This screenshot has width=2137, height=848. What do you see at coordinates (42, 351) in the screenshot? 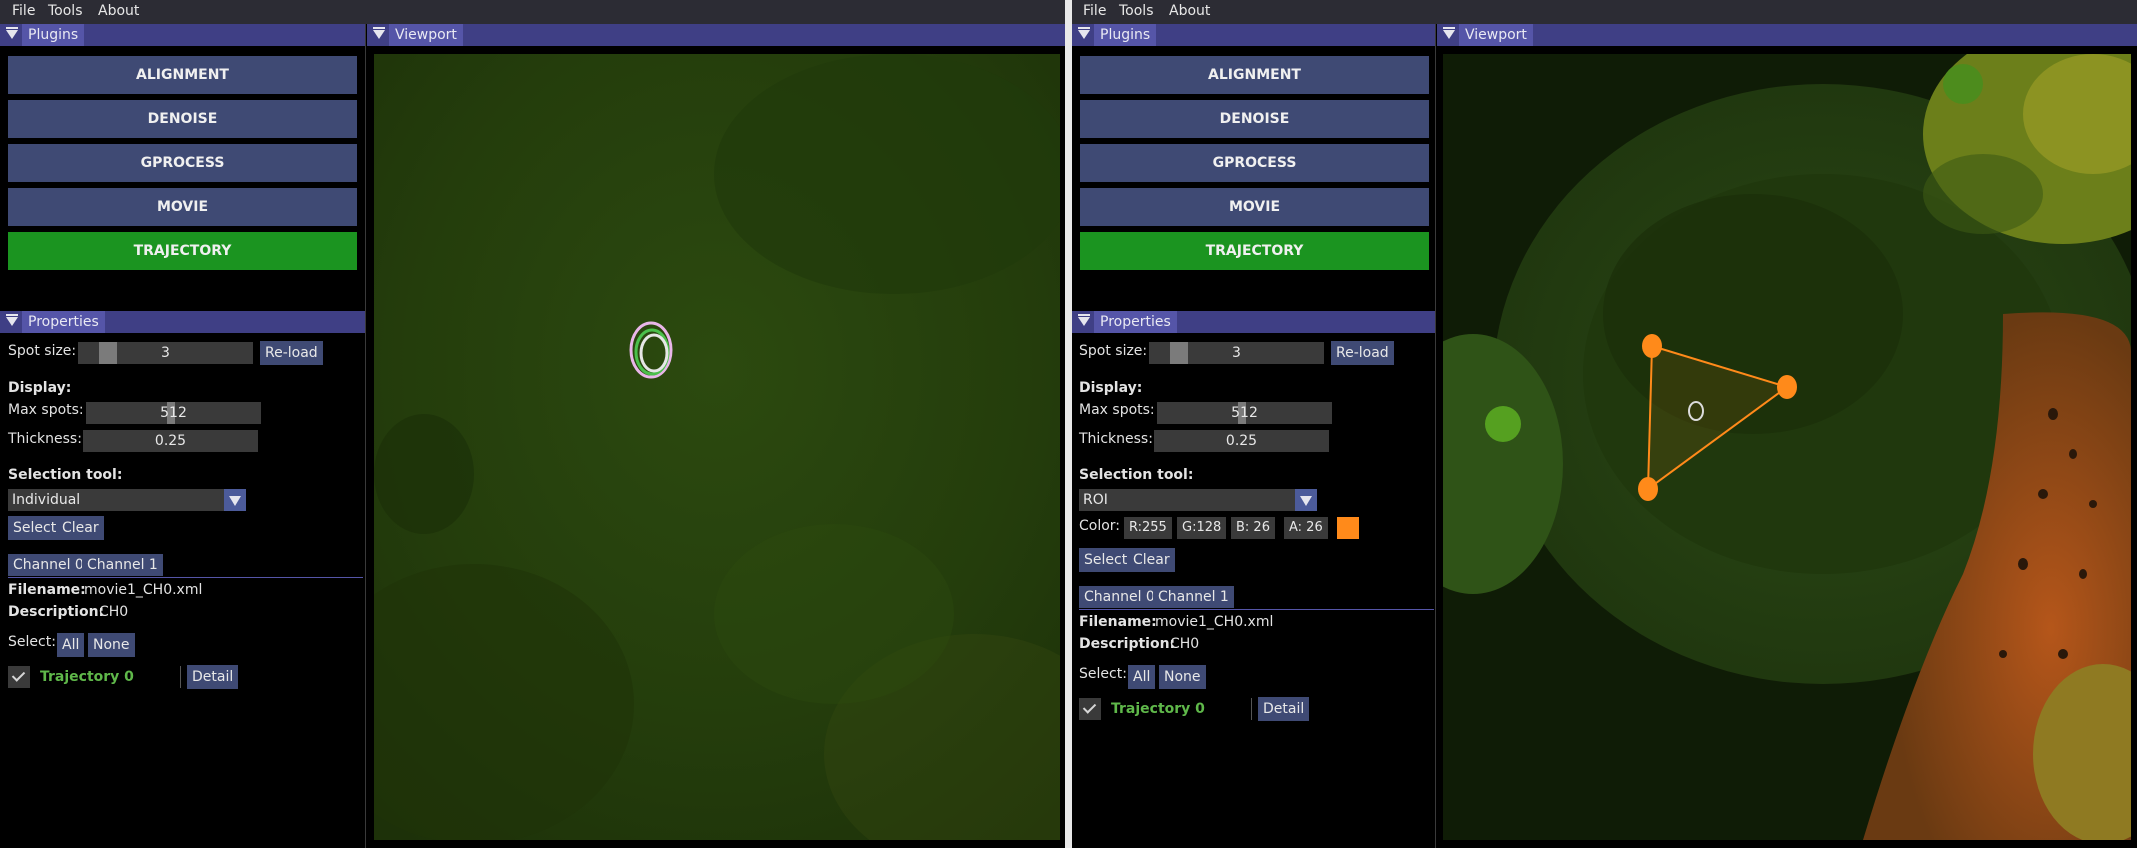
I see `spot-size-label: Spot size:` at bounding box center [42, 351].